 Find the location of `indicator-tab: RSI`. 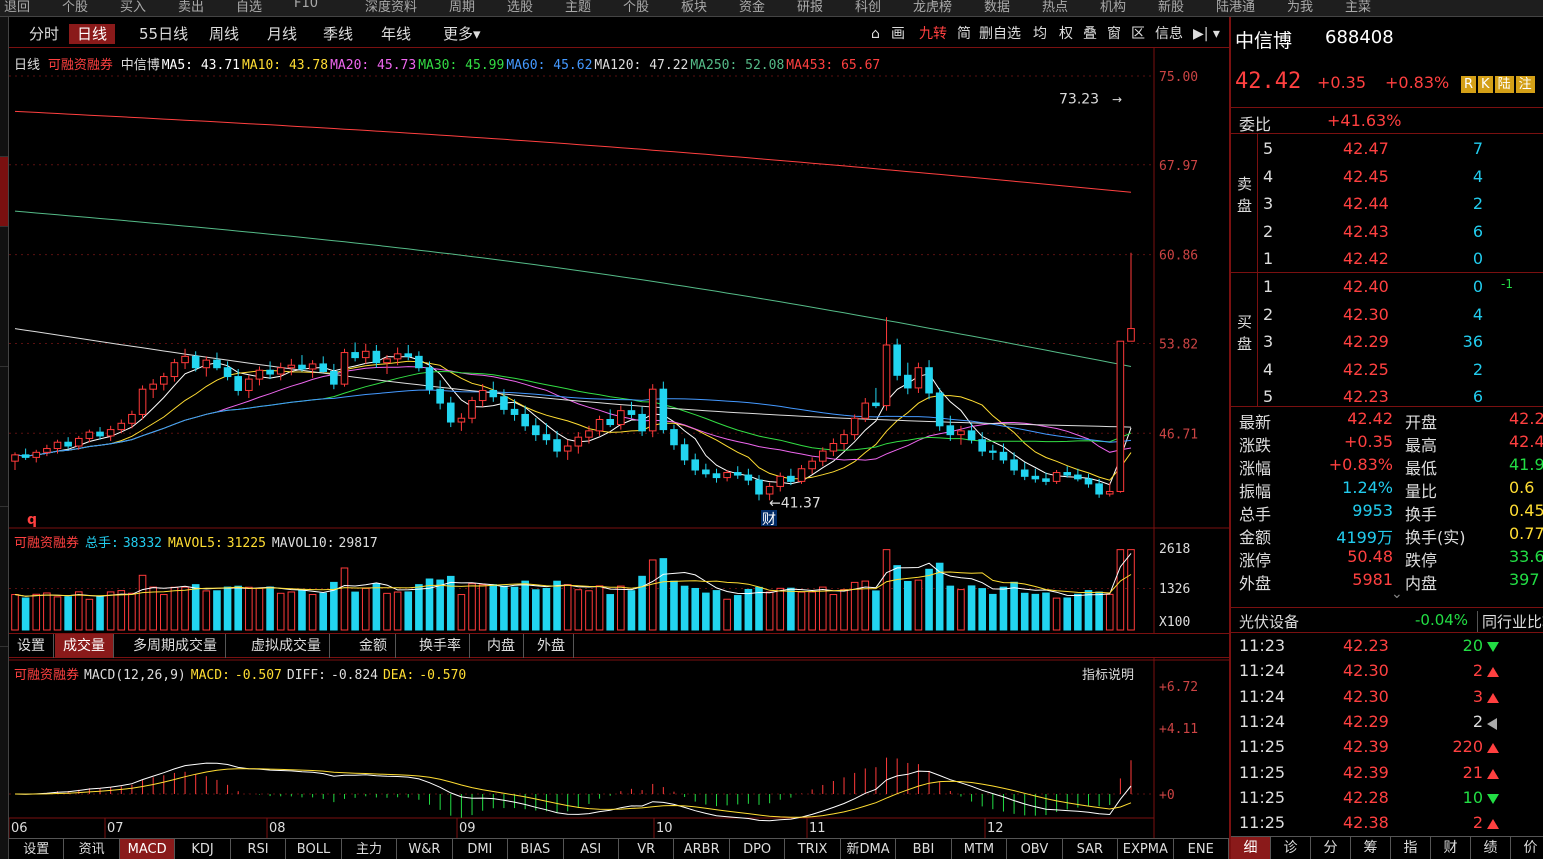

indicator-tab: RSI is located at coordinates (259, 849).